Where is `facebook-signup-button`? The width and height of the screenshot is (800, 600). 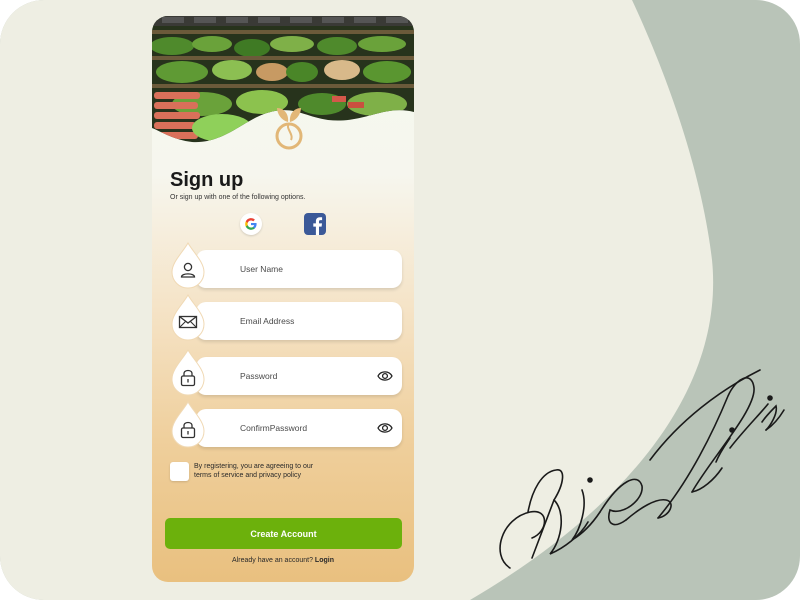 facebook-signup-button is located at coordinates (315, 224).